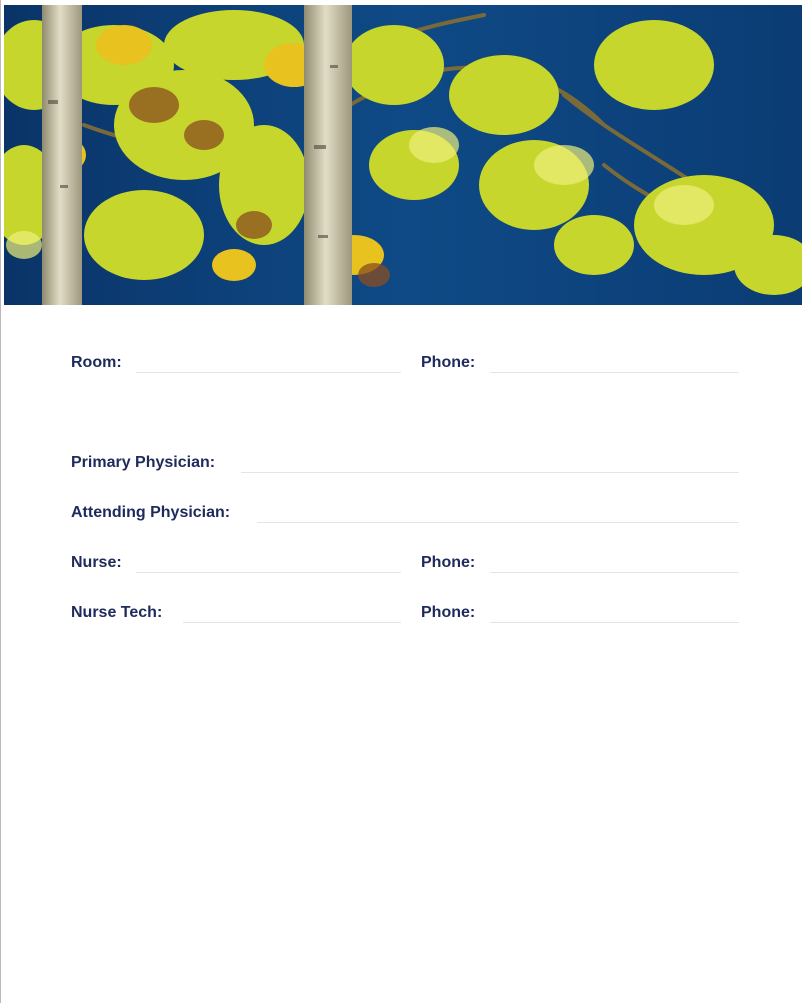 This screenshot has width=802, height=1003. What do you see at coordinates (614, 572) in the screenshot?
I see `nurse-phone-field` at bounding box center [614, 572].